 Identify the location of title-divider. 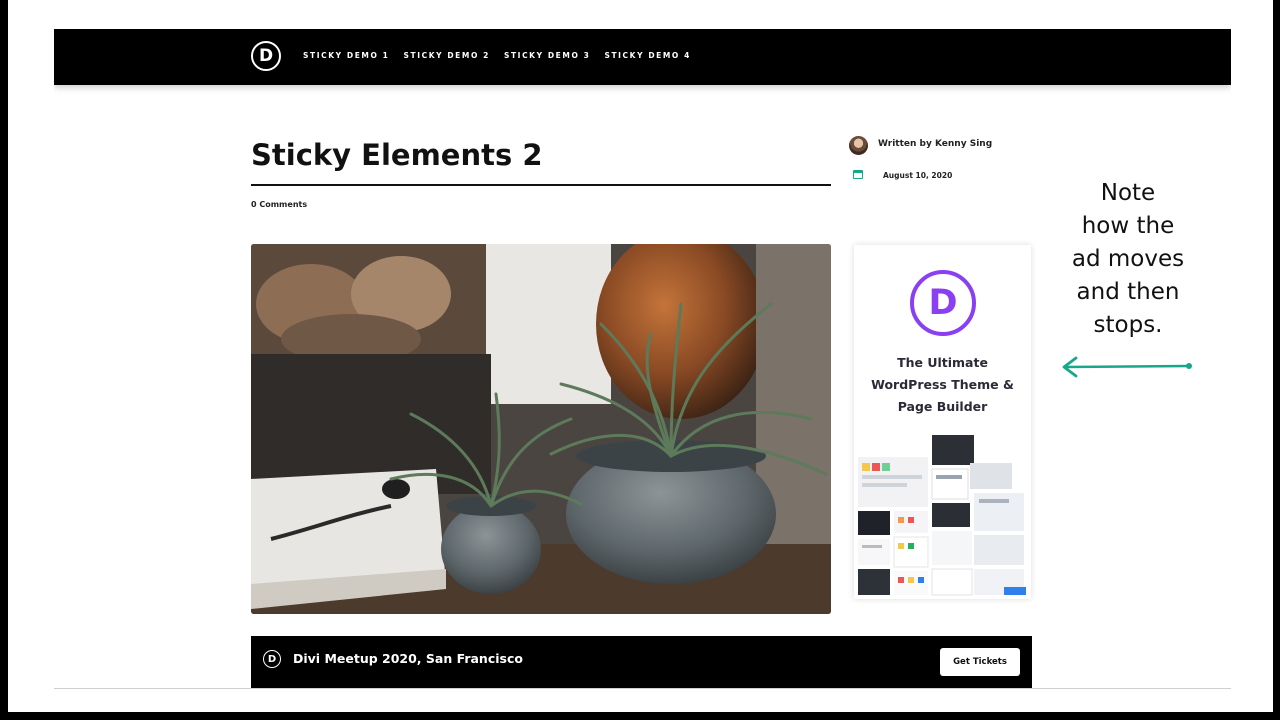
(541, 185).